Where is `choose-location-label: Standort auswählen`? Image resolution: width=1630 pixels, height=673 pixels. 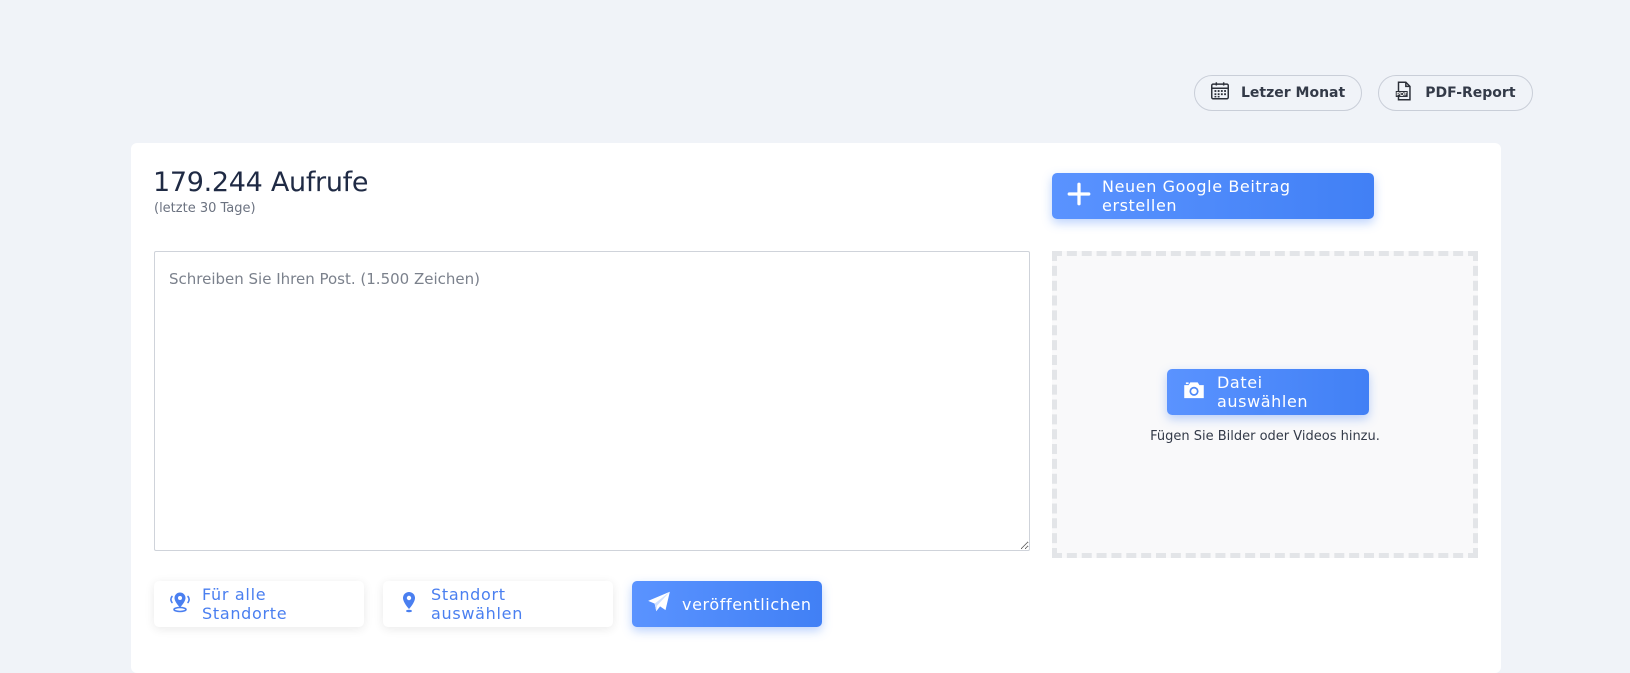 choose-location-label: Standort auswählen is located at coordinates (477, 604).